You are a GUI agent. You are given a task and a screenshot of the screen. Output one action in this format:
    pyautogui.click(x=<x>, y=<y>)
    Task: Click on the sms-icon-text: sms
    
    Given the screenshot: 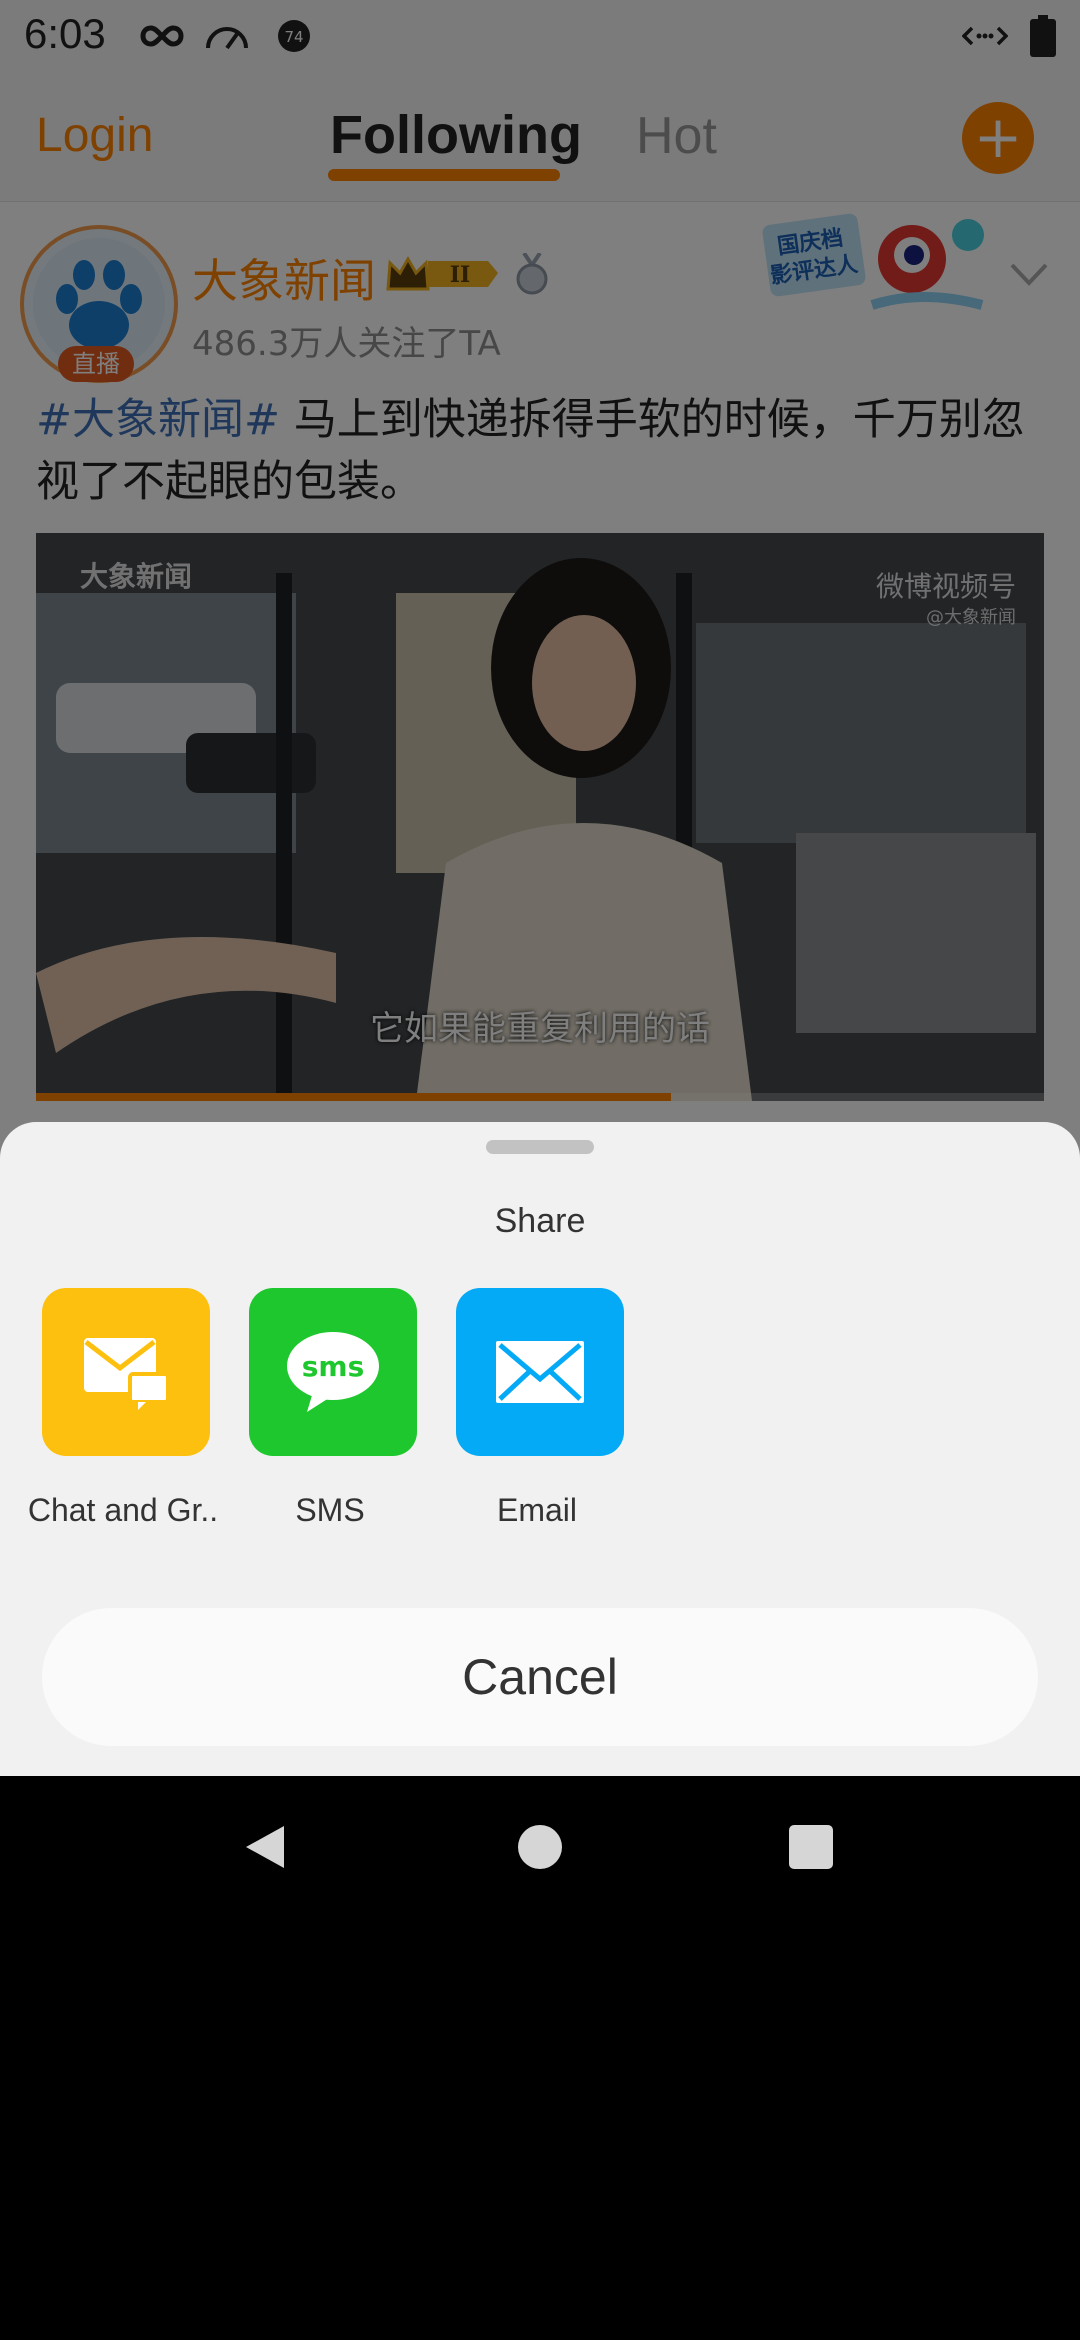 What is the action you would take?
    pyautogui.click(x=333, y=1366)
    